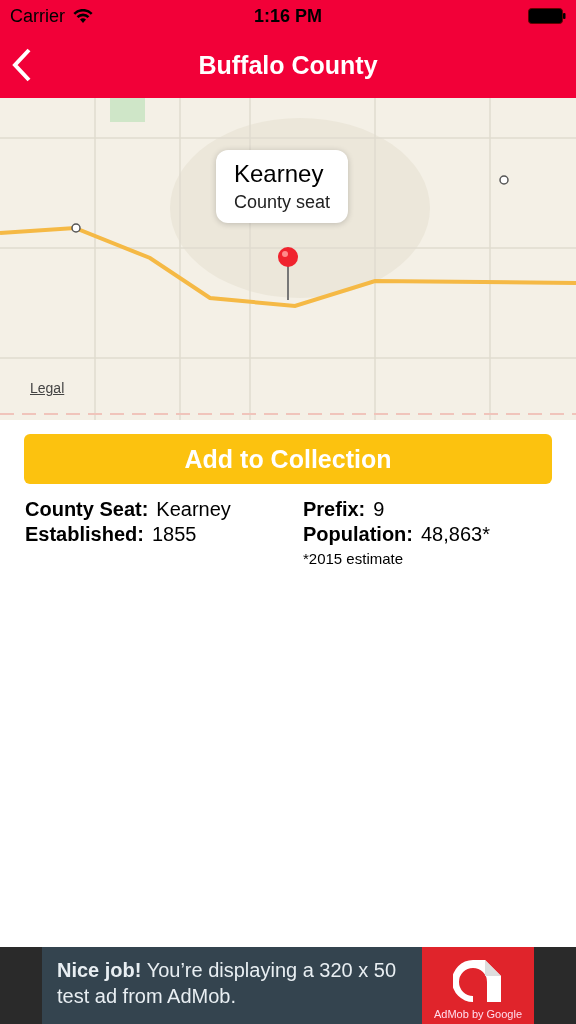  Describe the element at coordinates (288, 65) in the screenshot. I see `screen-title: Buffalo County` at that location.